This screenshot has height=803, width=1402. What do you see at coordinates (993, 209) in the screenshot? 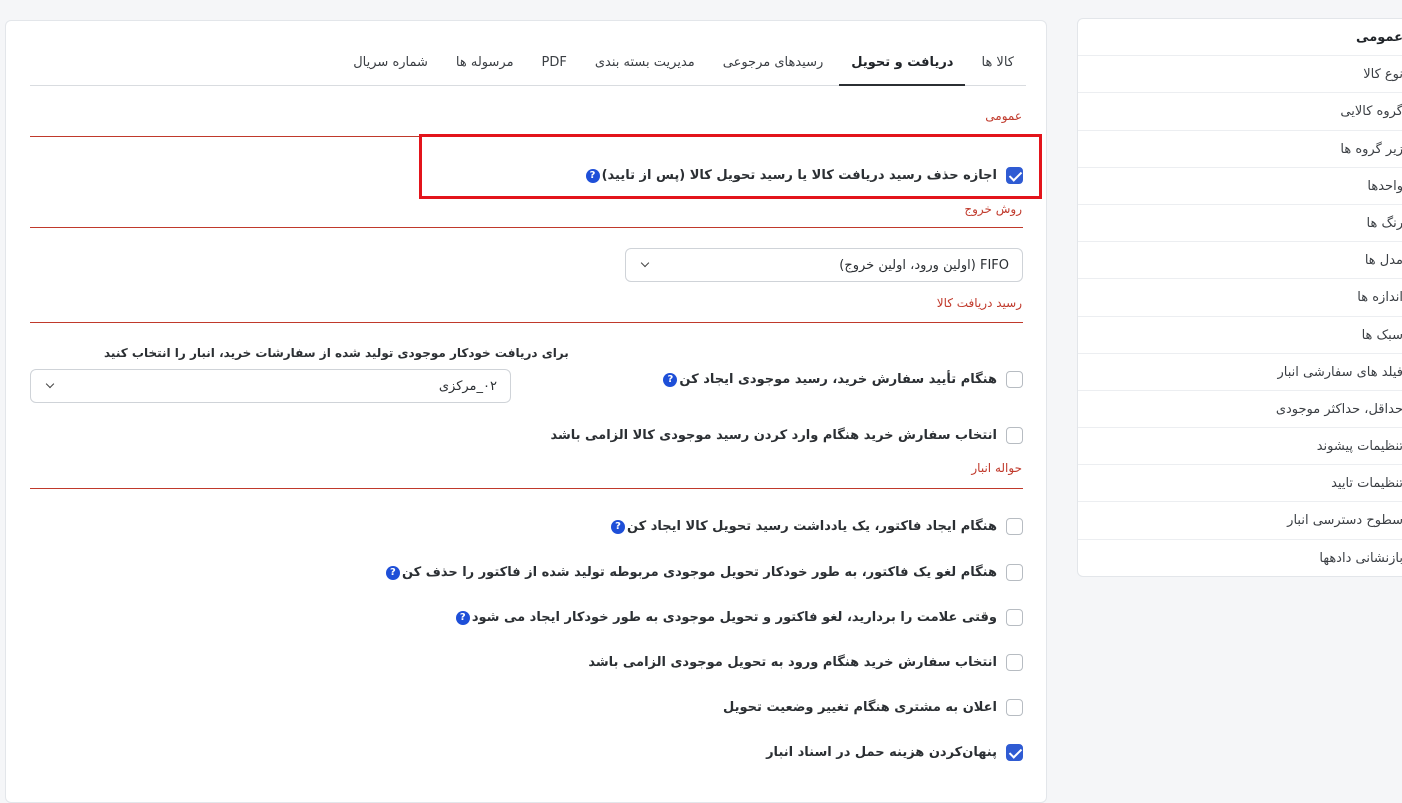
I see `section-title-exit-method: روش خروج` at bounding box center [993, 209].